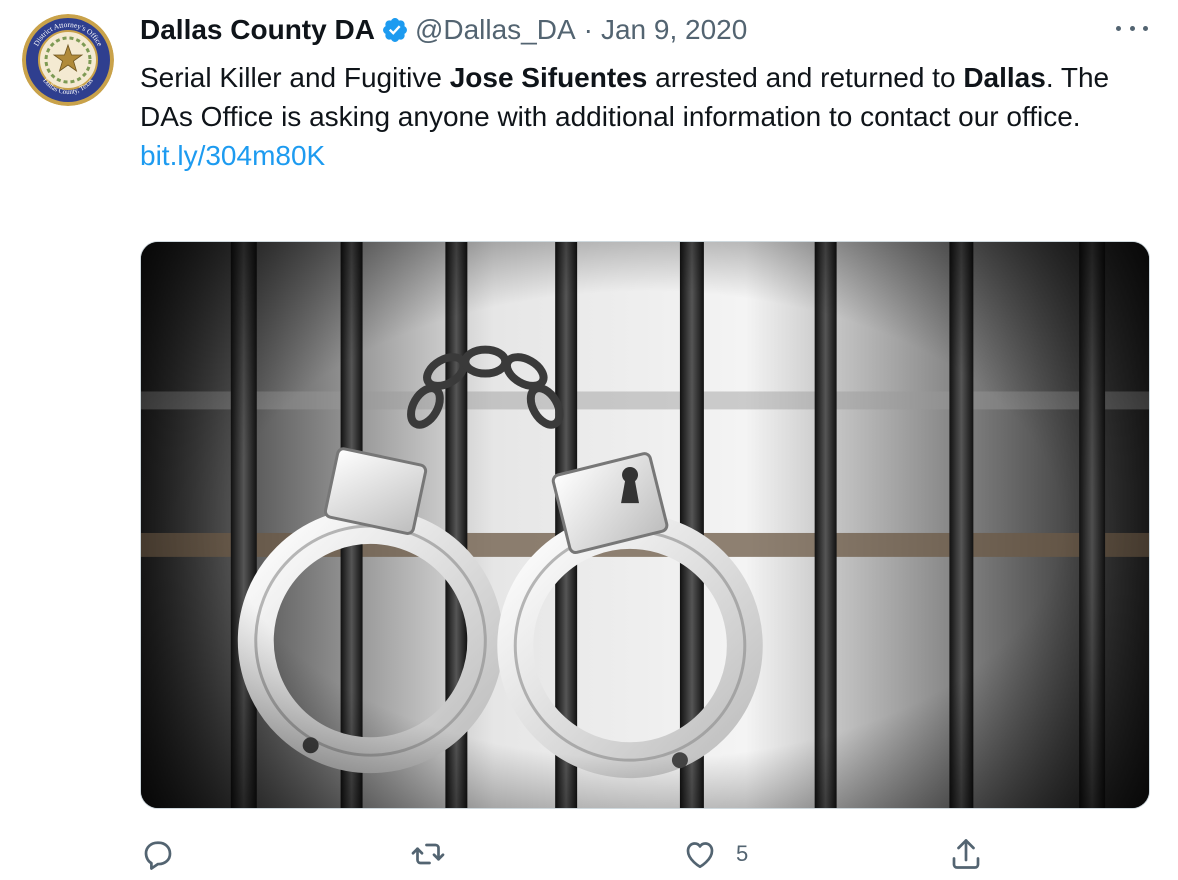  Describe the element at coordinates (257, 30) in the screenshot. I see `display-name: Dallas County DA` at that location.